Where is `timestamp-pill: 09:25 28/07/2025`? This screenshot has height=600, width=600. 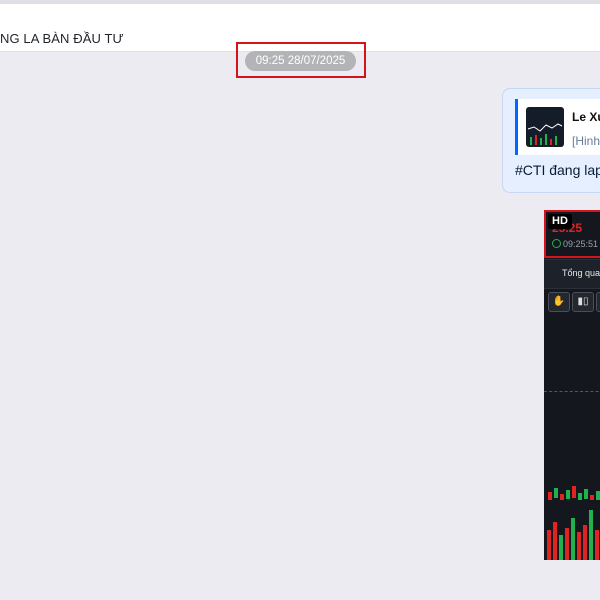
timestamp-pill: 09:25 28/07/2025 is located at coordinates (300, 61).